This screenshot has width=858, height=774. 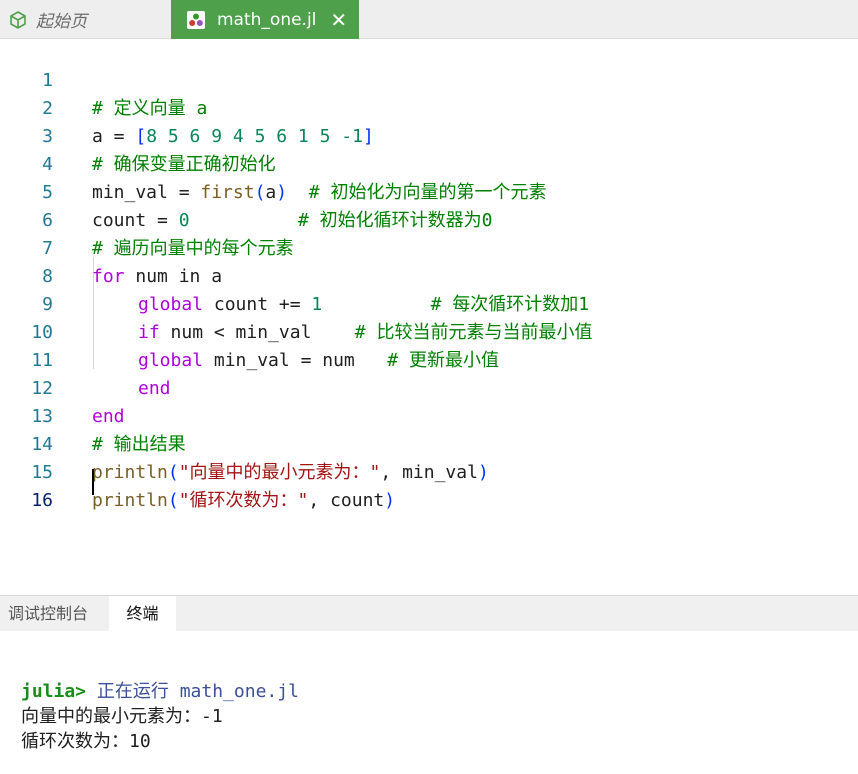 What do you see at coordinates (135, 220) in the screenshot?
I see `code-text: count =` at bounding box center [135, 220].